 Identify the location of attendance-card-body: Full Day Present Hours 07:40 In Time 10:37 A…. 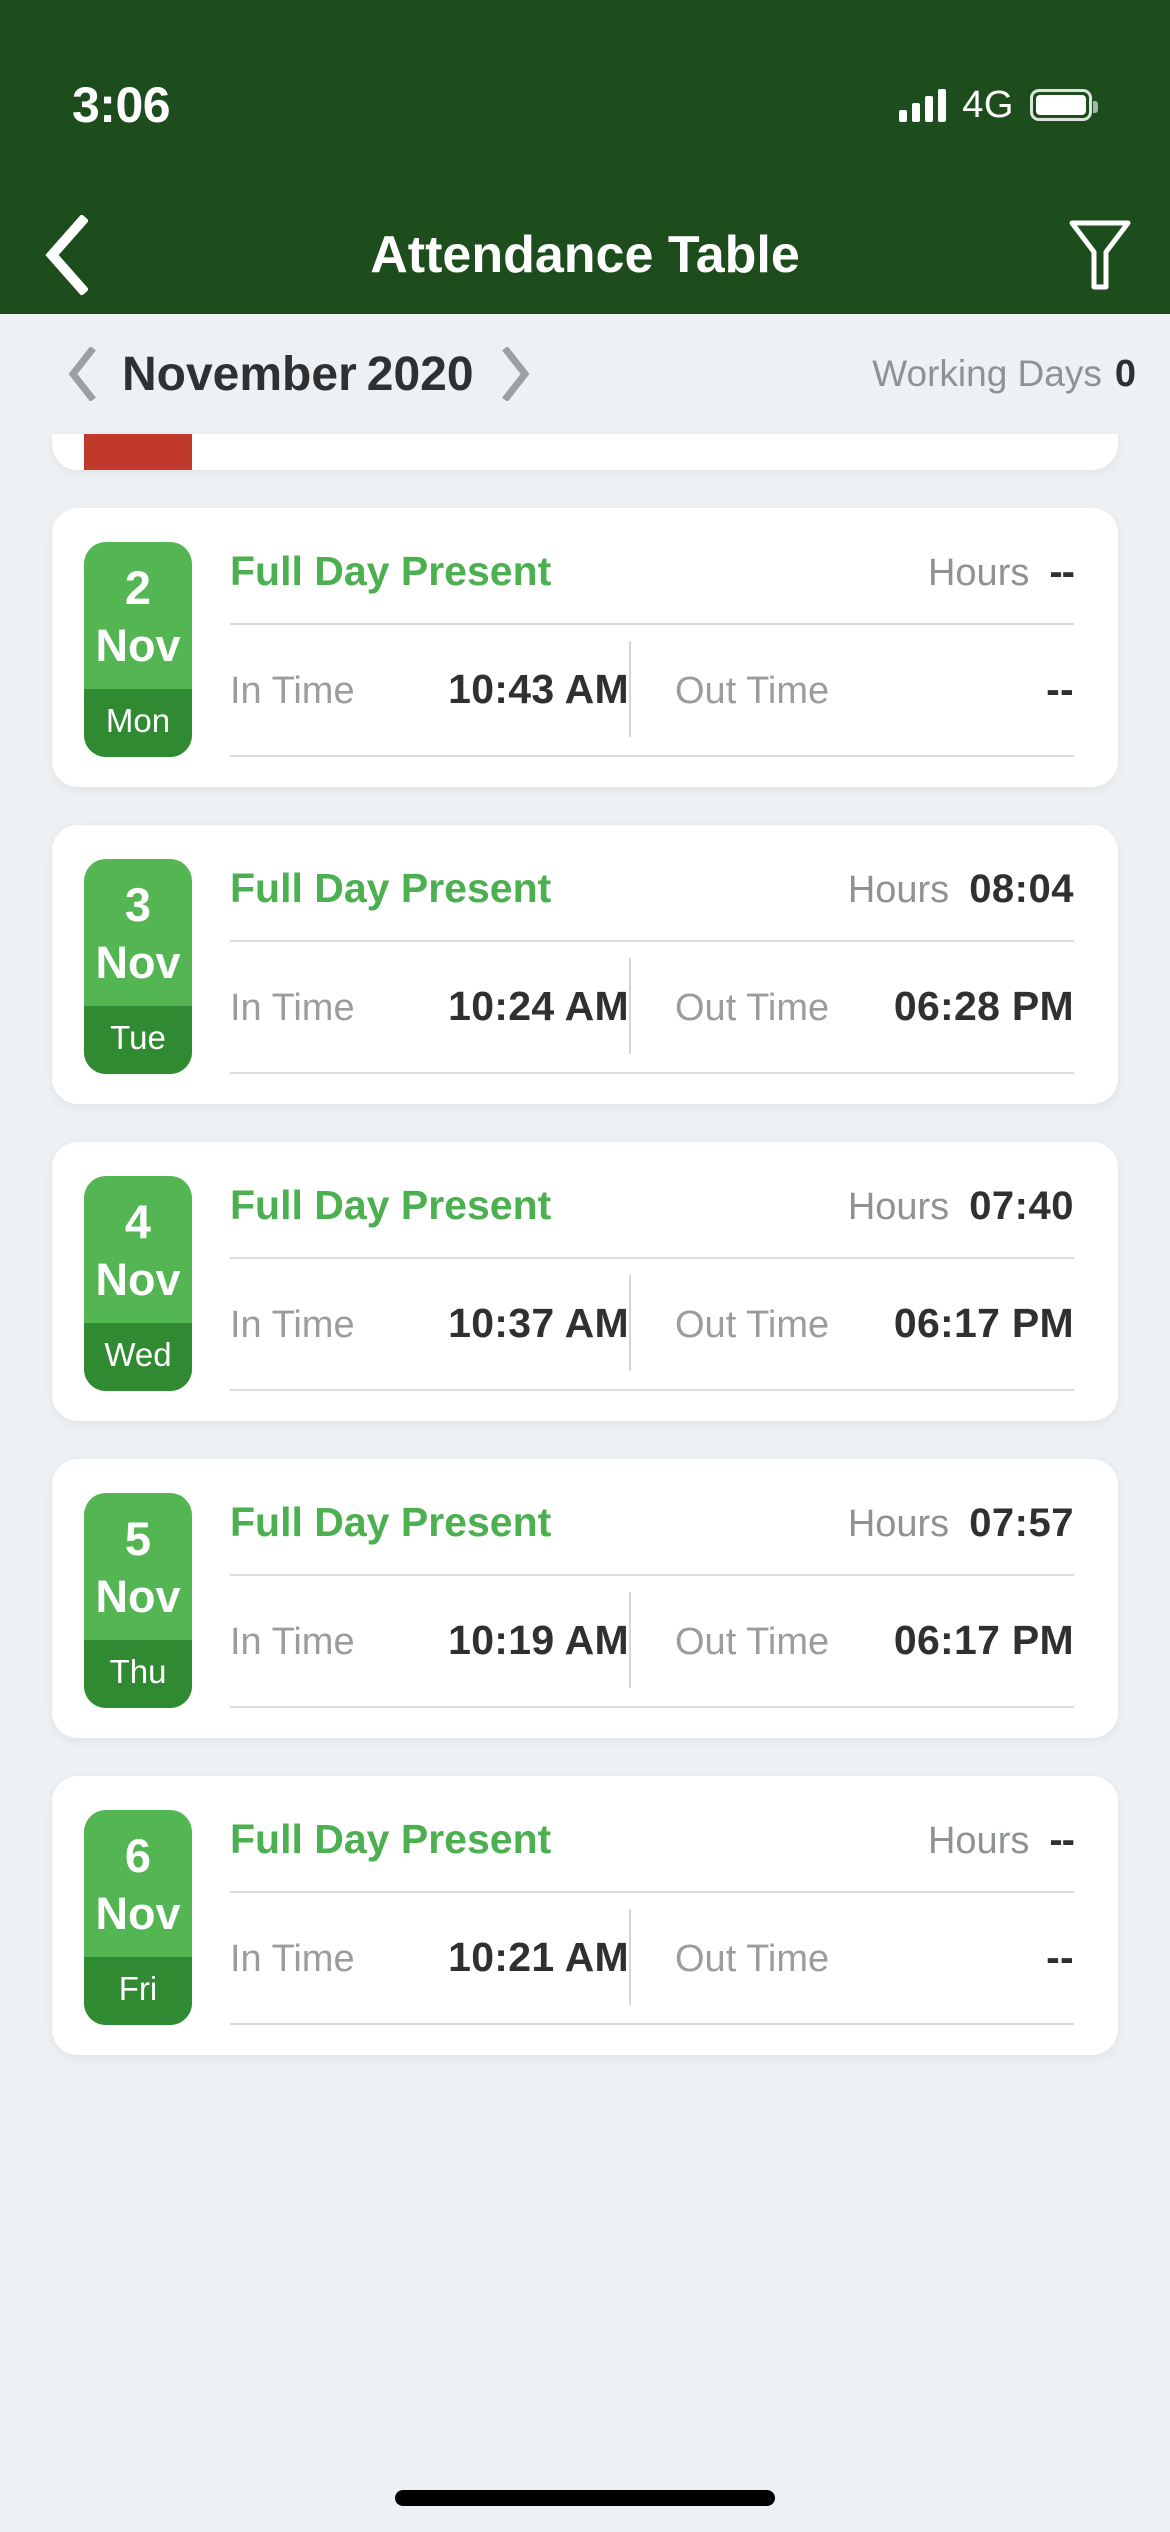
(655, 1283).